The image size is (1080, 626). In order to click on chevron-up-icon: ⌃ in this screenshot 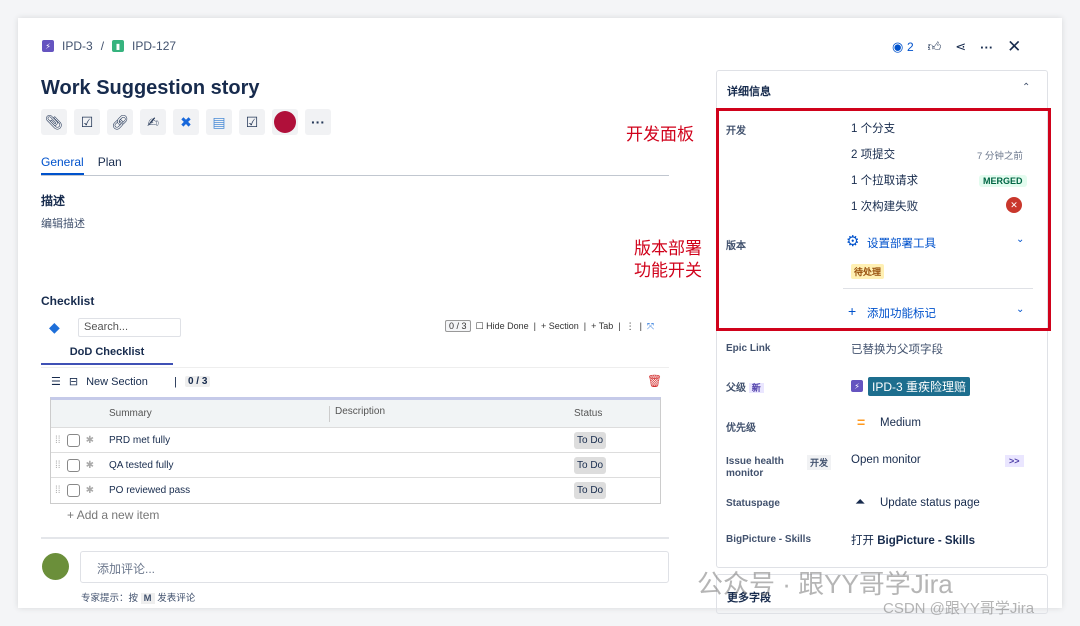, I will do `click(1026, 87)`.